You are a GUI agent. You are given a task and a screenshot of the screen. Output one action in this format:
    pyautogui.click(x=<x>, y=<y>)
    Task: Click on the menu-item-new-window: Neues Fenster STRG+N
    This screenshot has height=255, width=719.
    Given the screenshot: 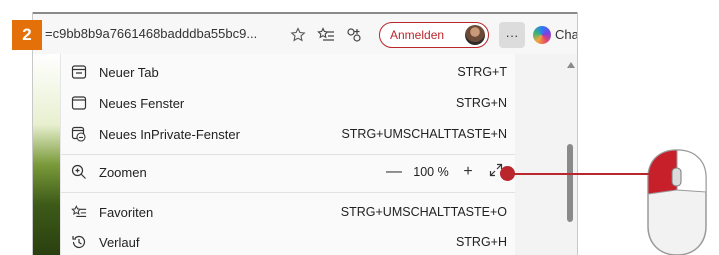 What is the action you would take?
    pyautogui.click(x=288, y=103)
    